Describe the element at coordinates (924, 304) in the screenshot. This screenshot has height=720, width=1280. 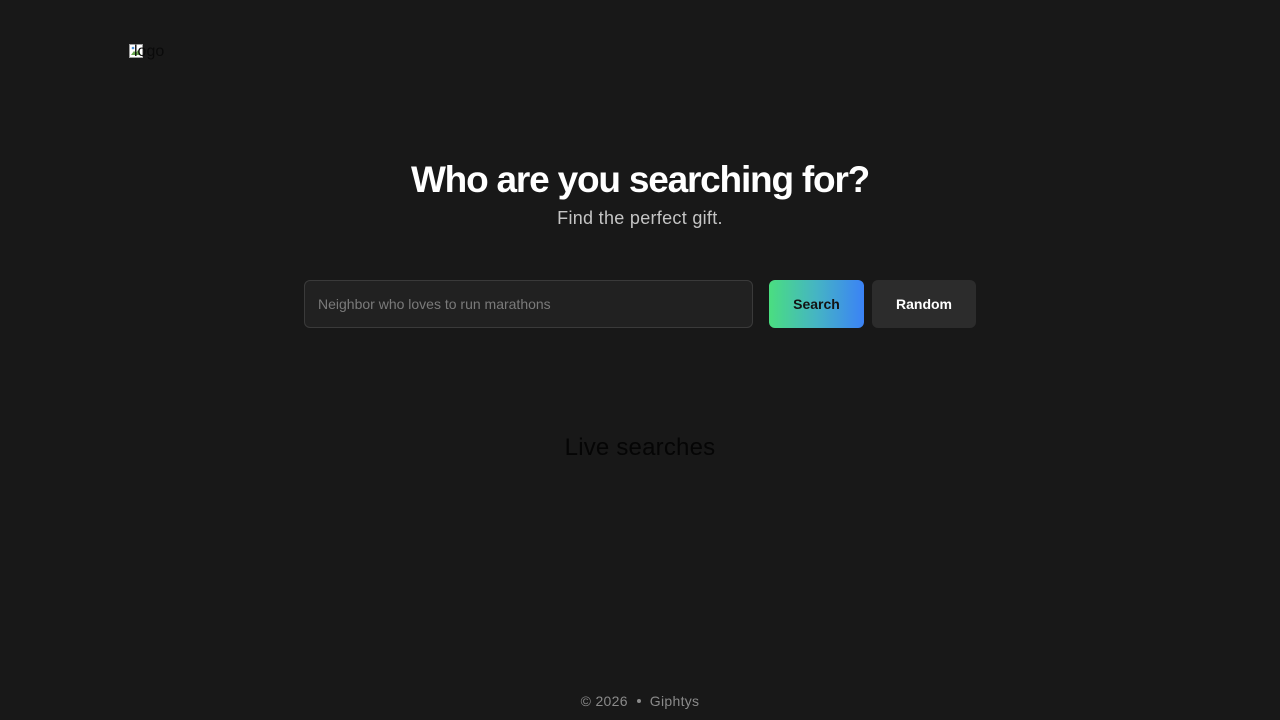
I see `random-button: Random` at that location.